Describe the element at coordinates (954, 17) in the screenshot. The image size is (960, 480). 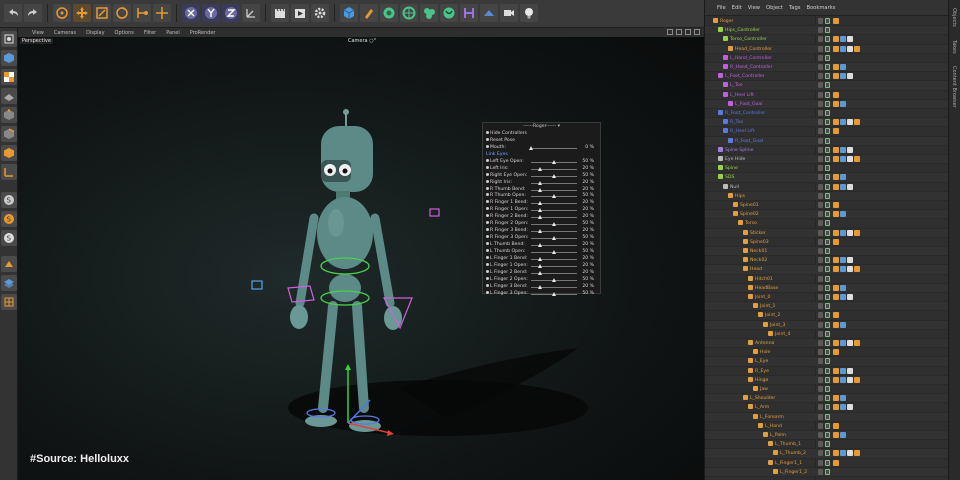
I see `side-tab-objects: Objects` at that location.